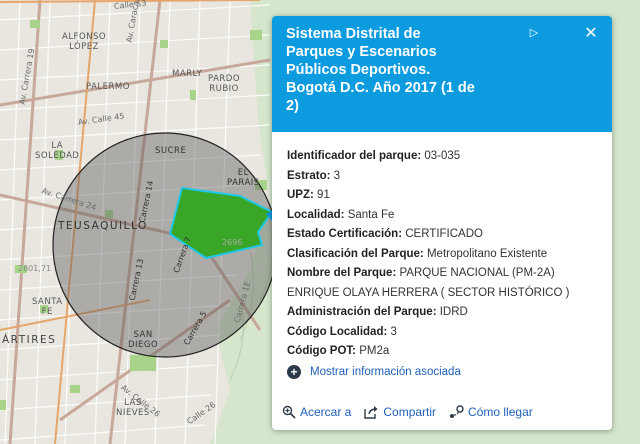 This screenshot has height=444, width=640. Describe the element at coordinates (500, 412) in the screenshot. I see `directions-label: Cómo llegar` at that location.